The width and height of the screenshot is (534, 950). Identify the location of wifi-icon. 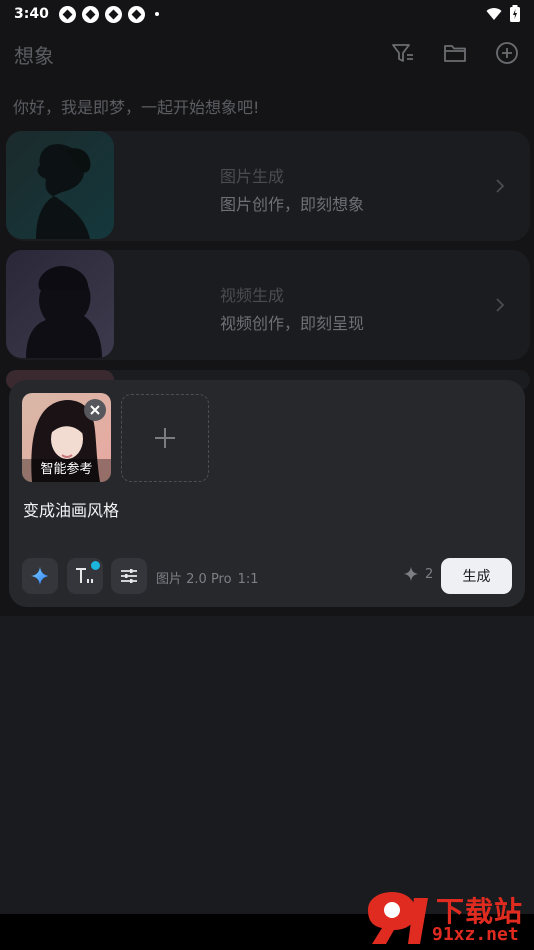
(494, 13).